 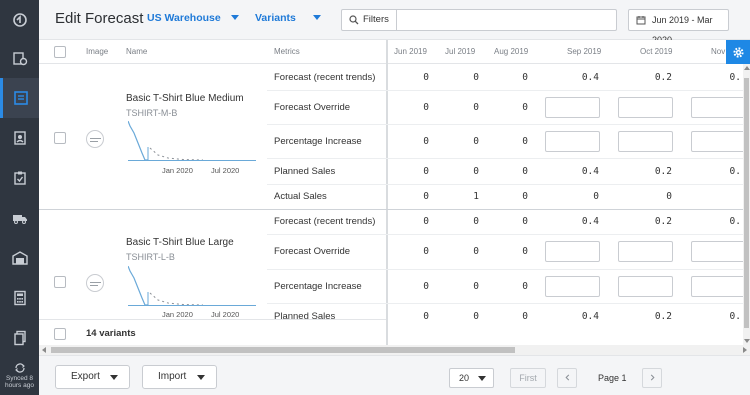 What do you see at coordinates (652, 378) in the screenshot?
I see `next-page-button` at bounding box center [652, 378].